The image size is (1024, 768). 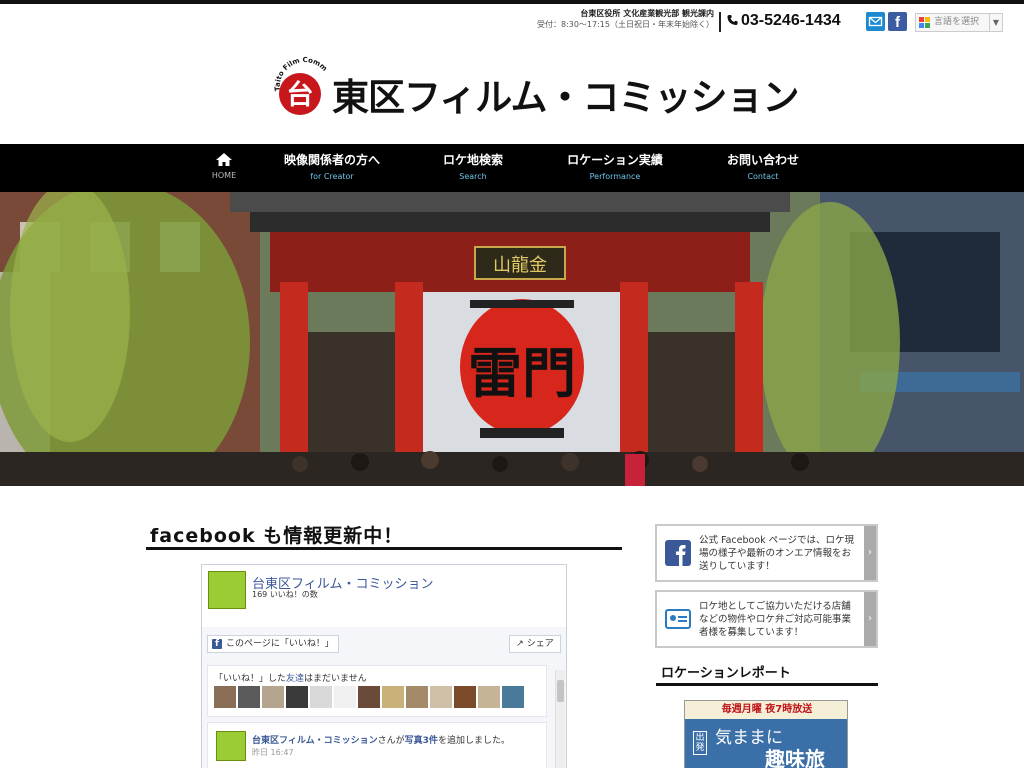 I want to click on friends-text-a: 「いいね！」した, so click(x=250, y=679).